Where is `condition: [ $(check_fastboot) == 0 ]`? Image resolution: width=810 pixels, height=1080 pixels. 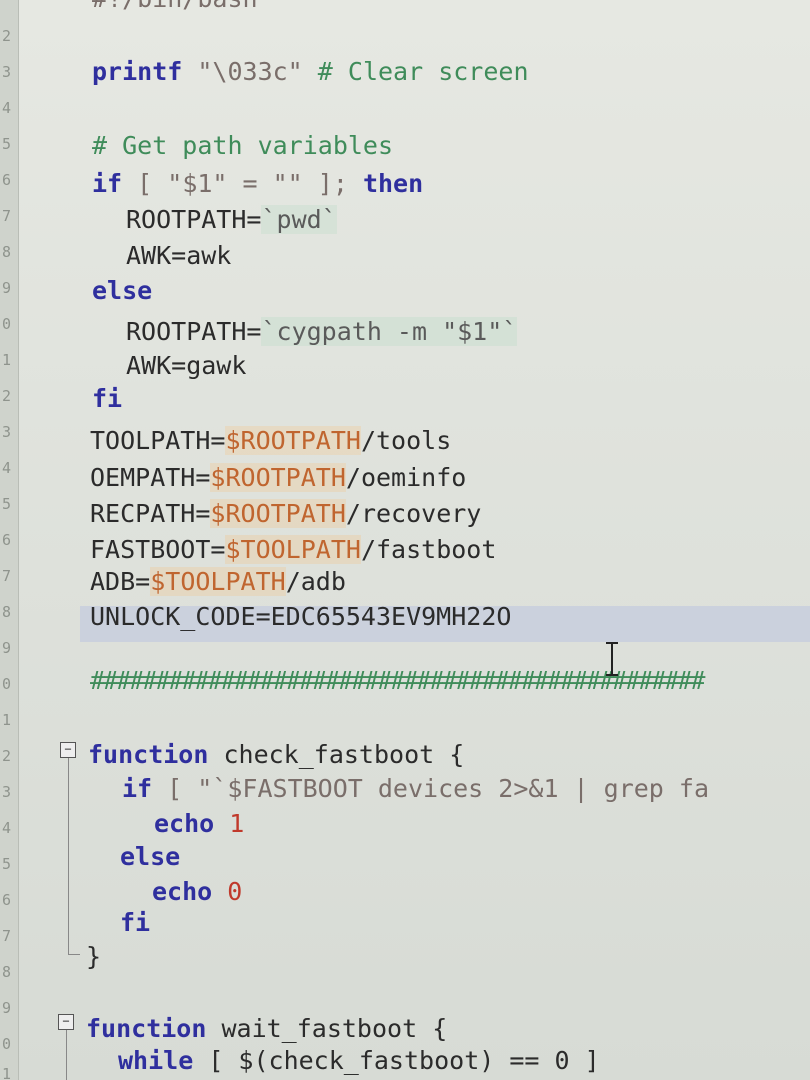 condition: [ $(check_fastboot) == 0 ] is located at coordinates (396, 1060).